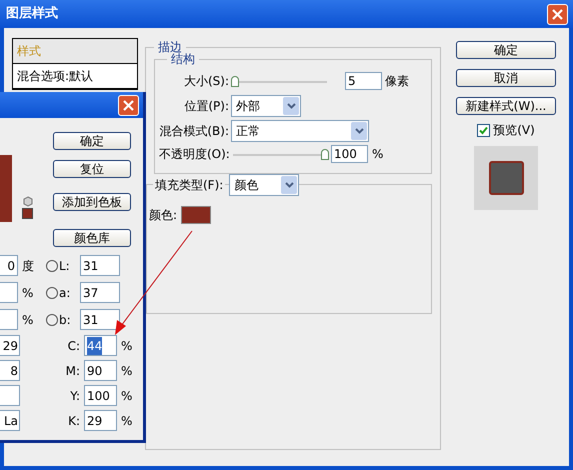 The image size is (573, 470). Describe the element at coordinates (65, 293) in the screenshot. I see `field-label: a:` at that location.